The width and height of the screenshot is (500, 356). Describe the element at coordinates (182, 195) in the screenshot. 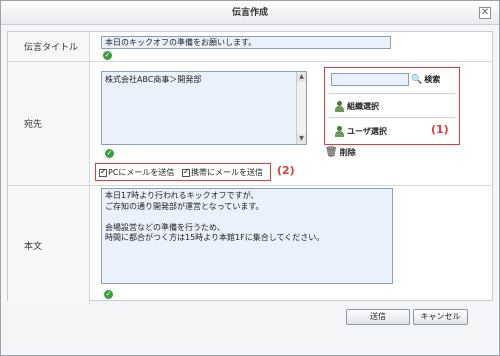

I see `body-line: 本日17時より行われるキックオフですが、` at that location.